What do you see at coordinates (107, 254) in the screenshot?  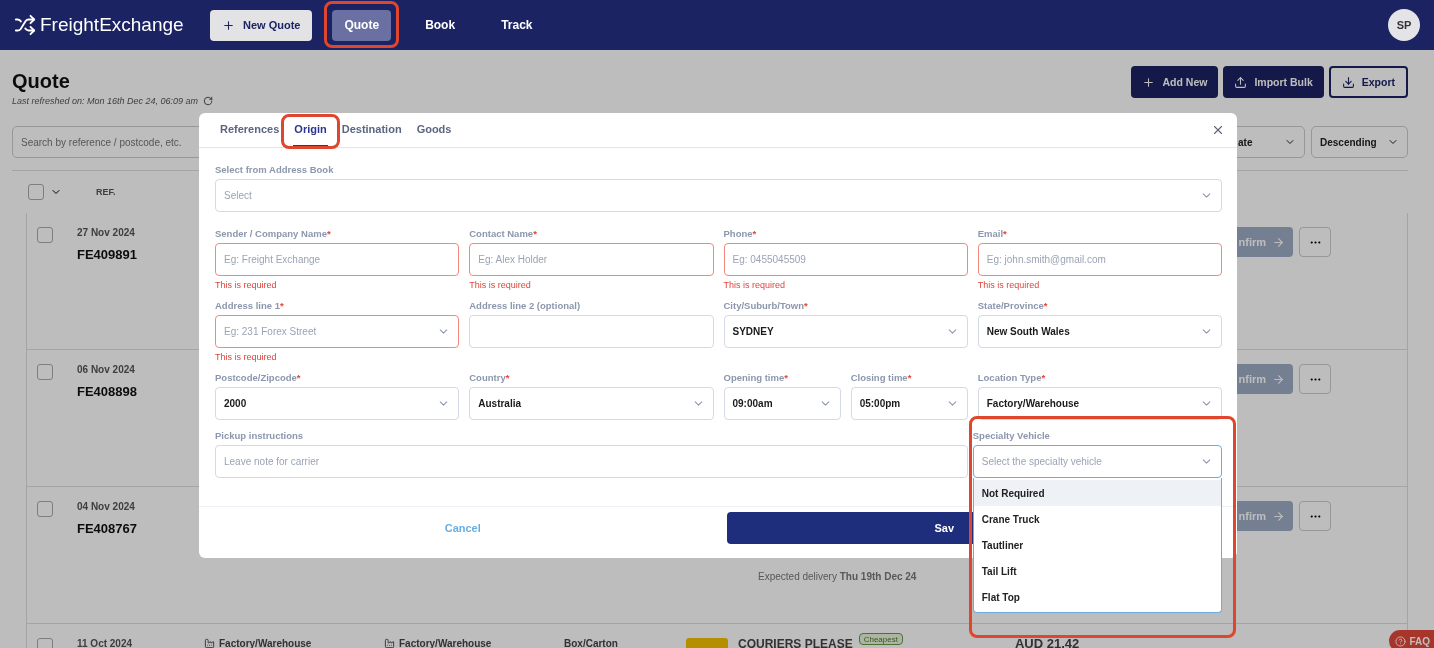 I see `row-reference: FE409891` at bounding box center [107, 254].